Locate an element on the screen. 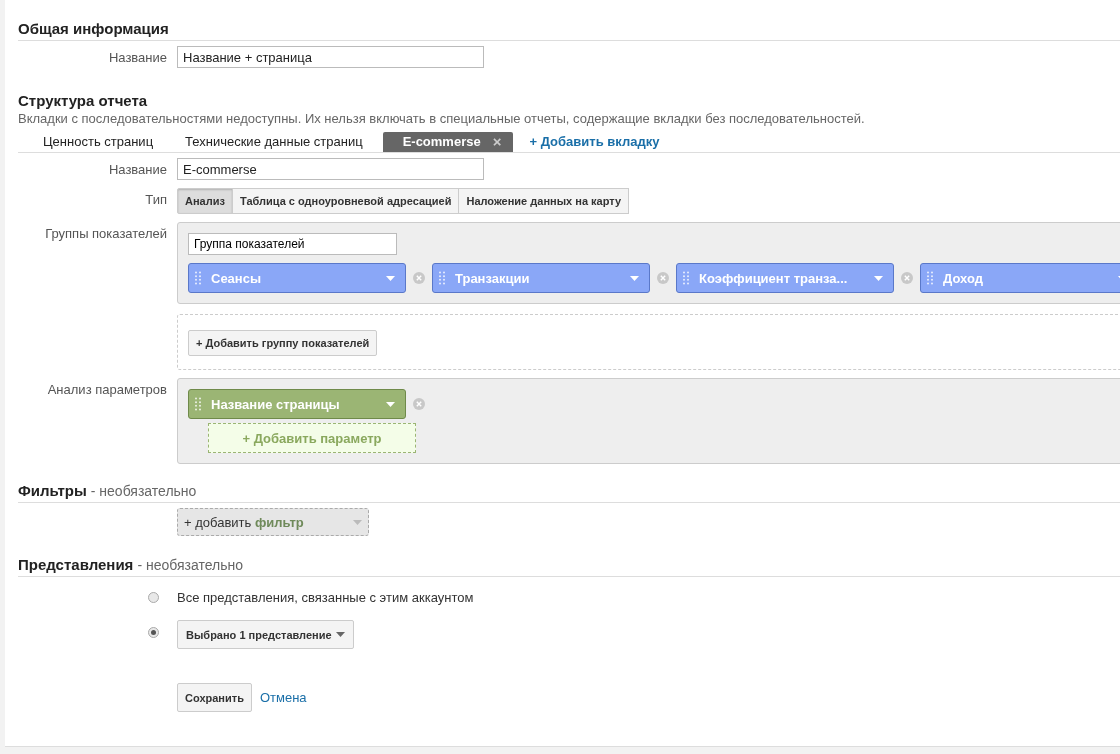  field-label: Тип is located at coordinates (156, 199).